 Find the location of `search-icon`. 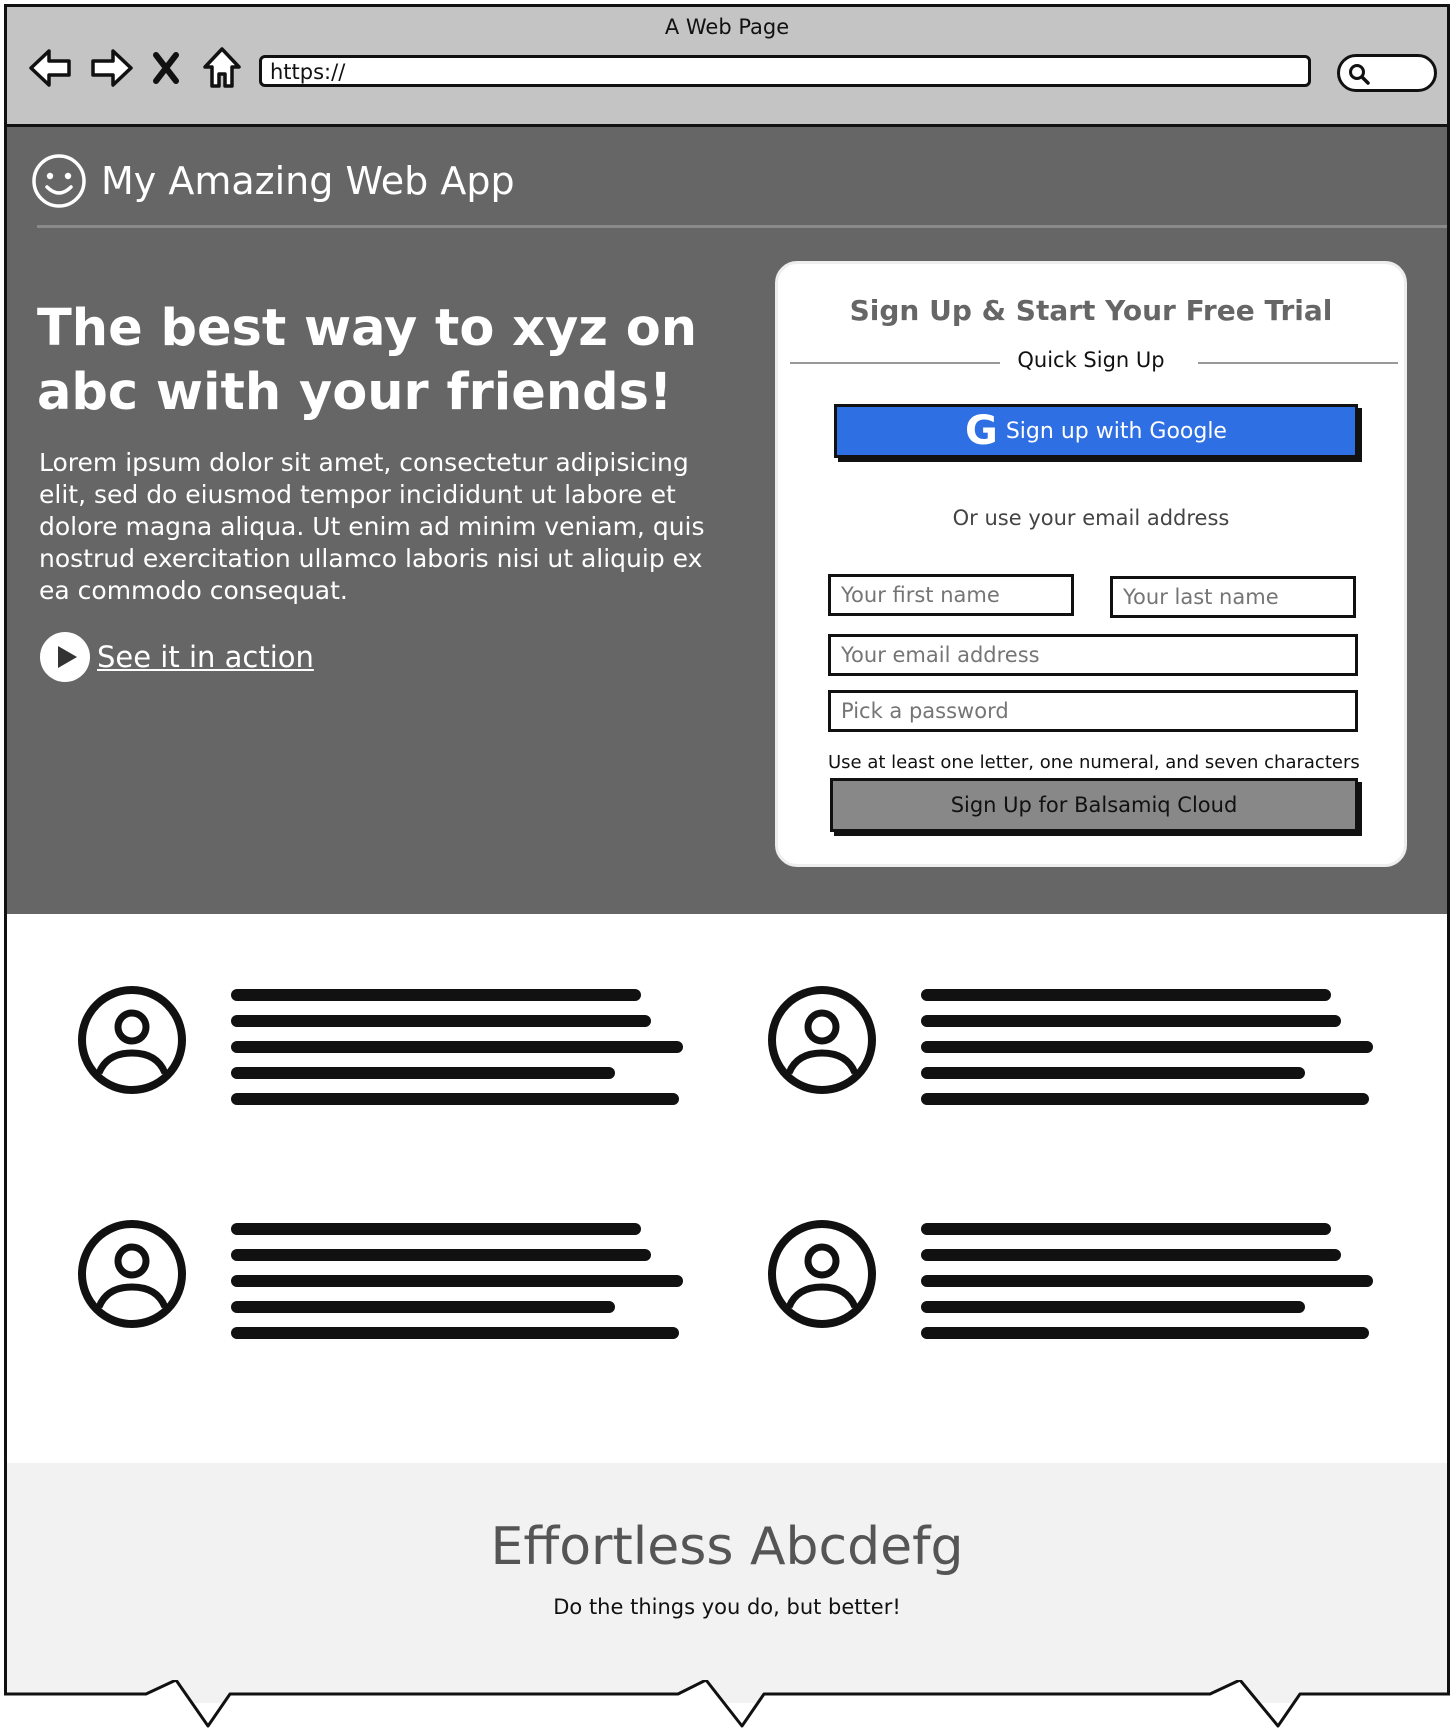

search-icon is located at coordinates (1359, 74).